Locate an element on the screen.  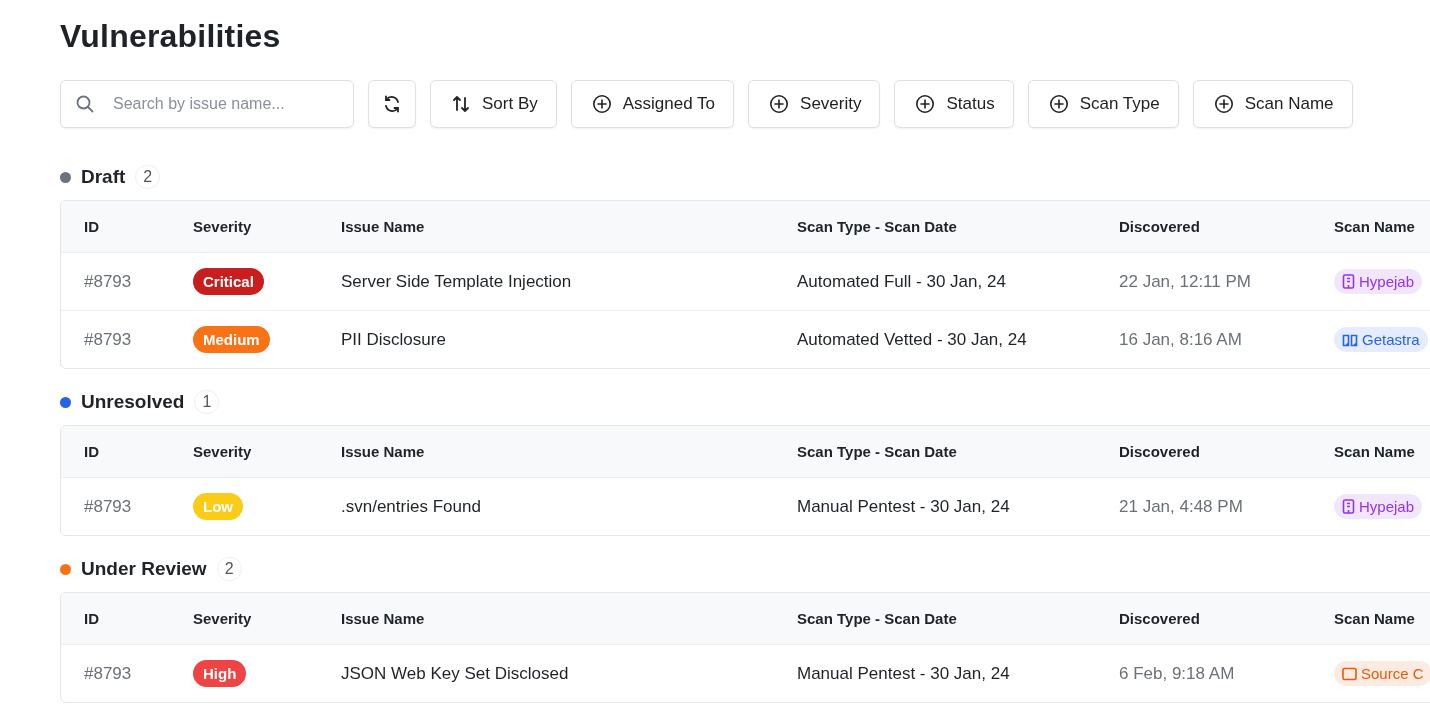
search-icon is located at coordinates (85, 104).